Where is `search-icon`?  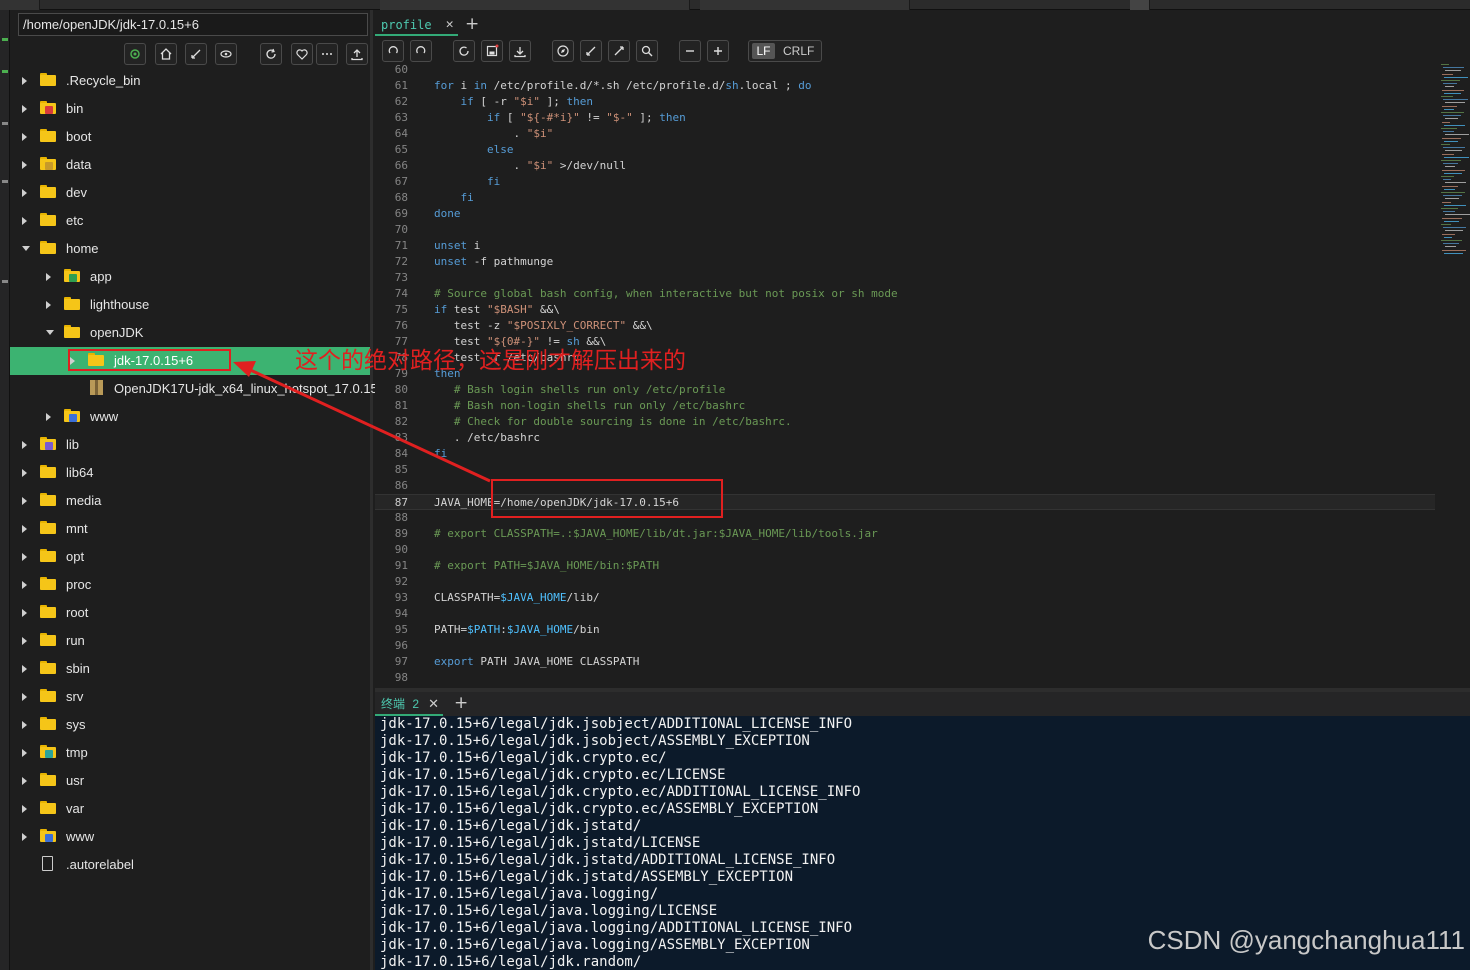
search-icon is located at coordinates (647, 51).